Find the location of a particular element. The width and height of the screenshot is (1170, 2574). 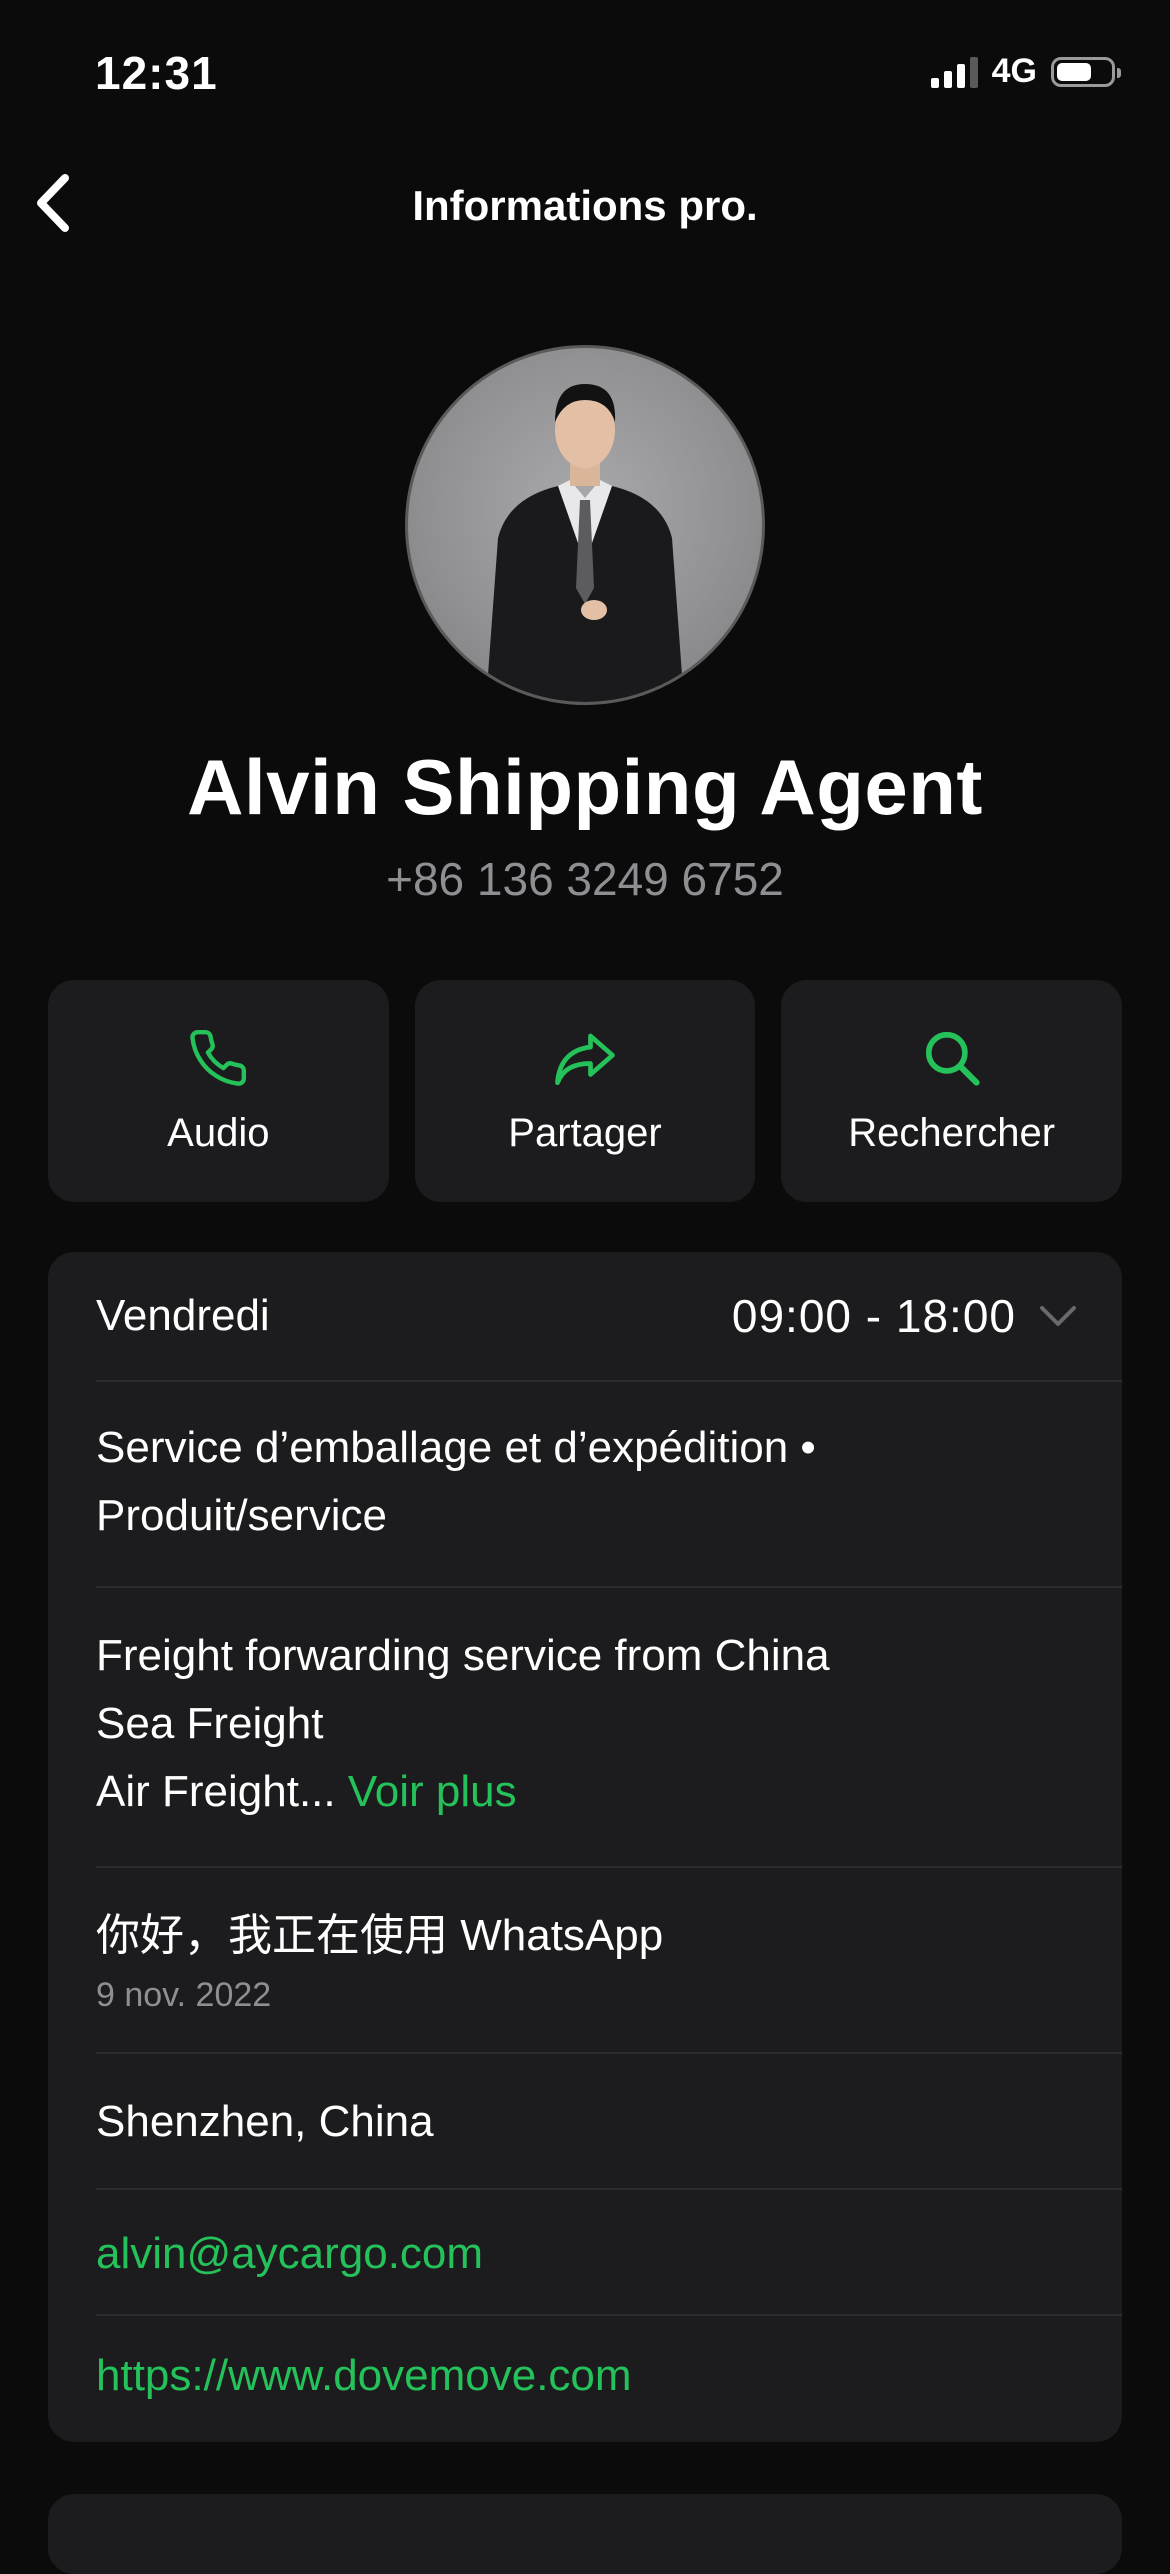

description-line-3-wrap: Air Freight... Voir plus is located at coordinates (609, 1792).